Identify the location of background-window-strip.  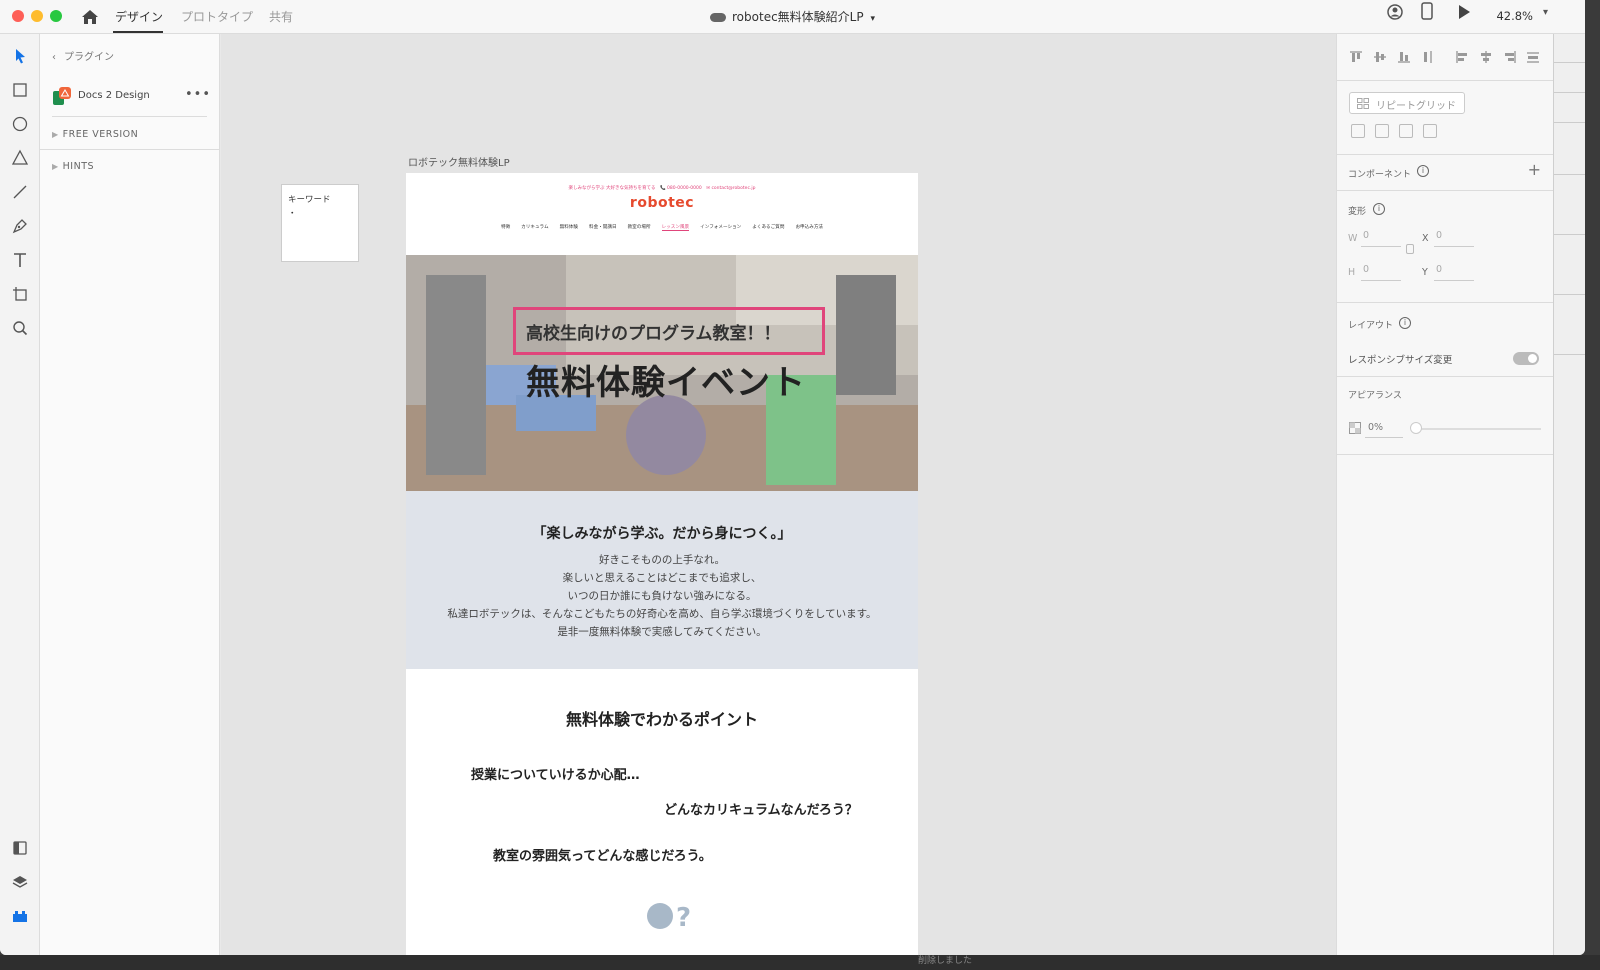
(1569, 494).